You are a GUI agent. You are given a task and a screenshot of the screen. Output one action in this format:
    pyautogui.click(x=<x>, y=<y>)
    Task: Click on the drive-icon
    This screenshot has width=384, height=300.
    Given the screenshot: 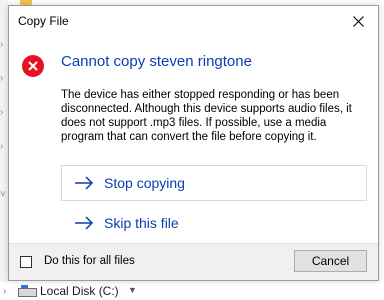 What is the action you would take?
    pyautogui.click(x=27, y=291)
    